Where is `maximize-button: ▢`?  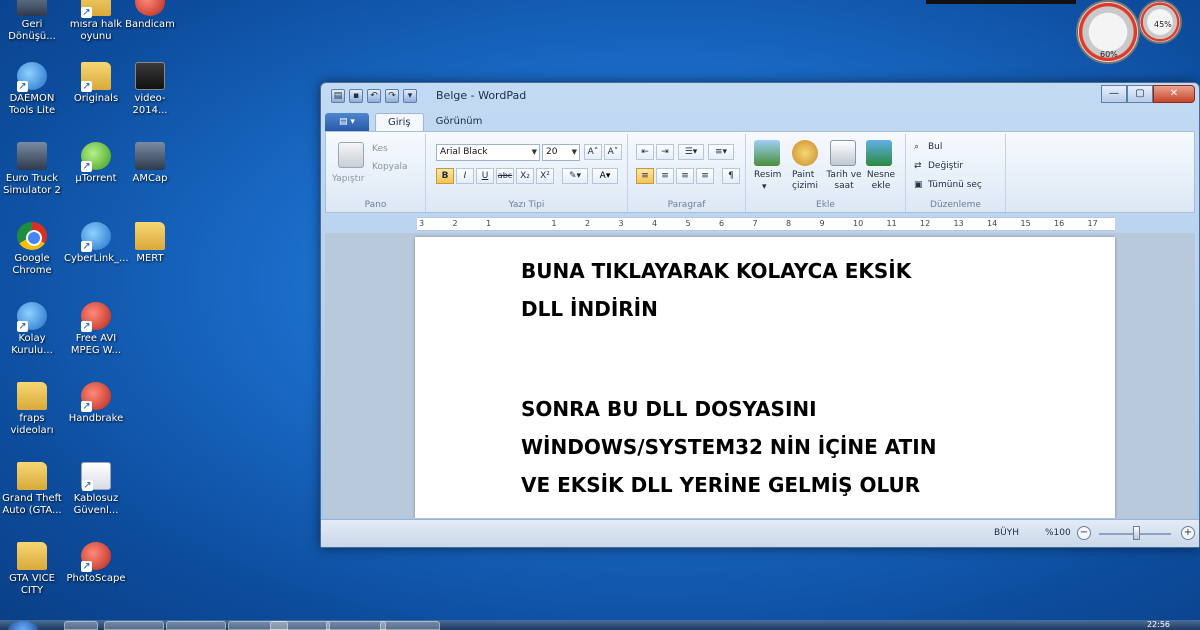
maximize-button: ▢ is located at coordinates (1140, 94).